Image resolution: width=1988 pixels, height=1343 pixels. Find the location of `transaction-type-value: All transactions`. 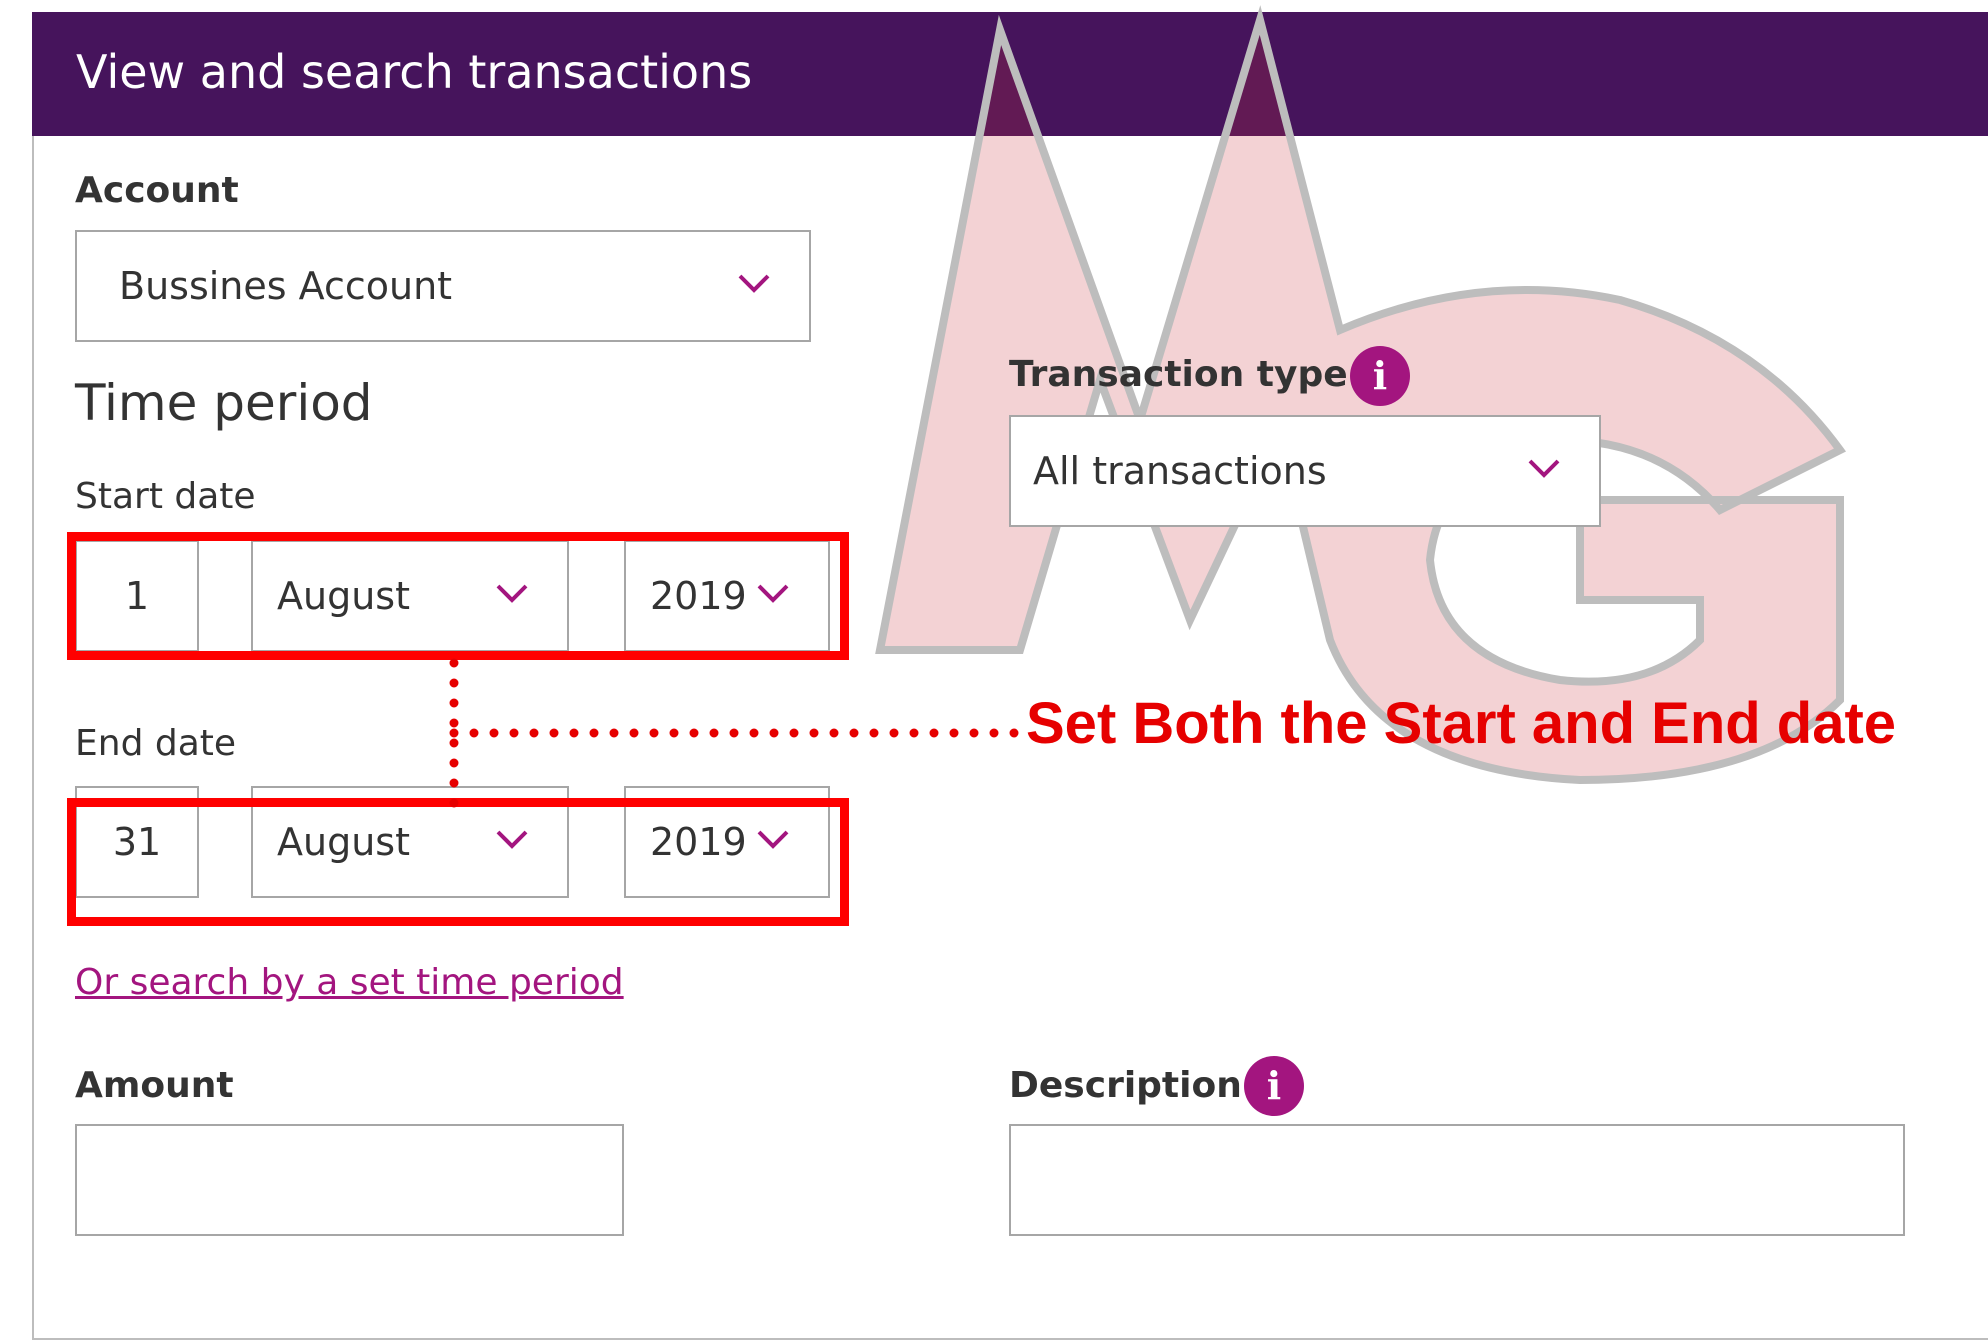

transaction-type-value: All transactions is located at coordinates (1180, 471).